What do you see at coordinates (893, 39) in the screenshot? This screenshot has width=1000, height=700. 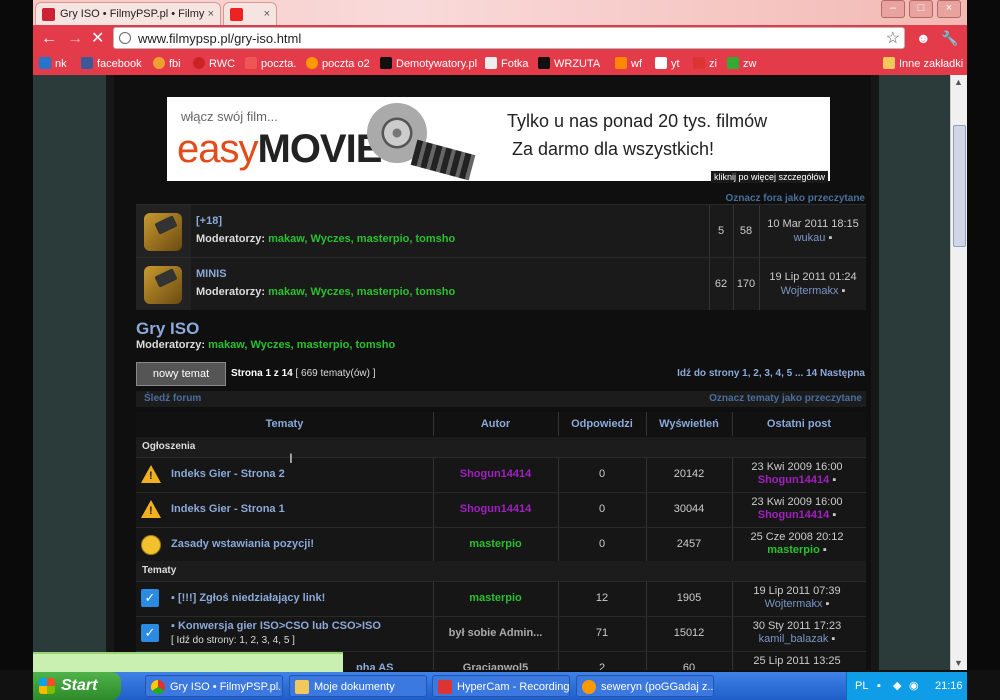 I see `star-icon: ☆` at bounding box center [893, 39].